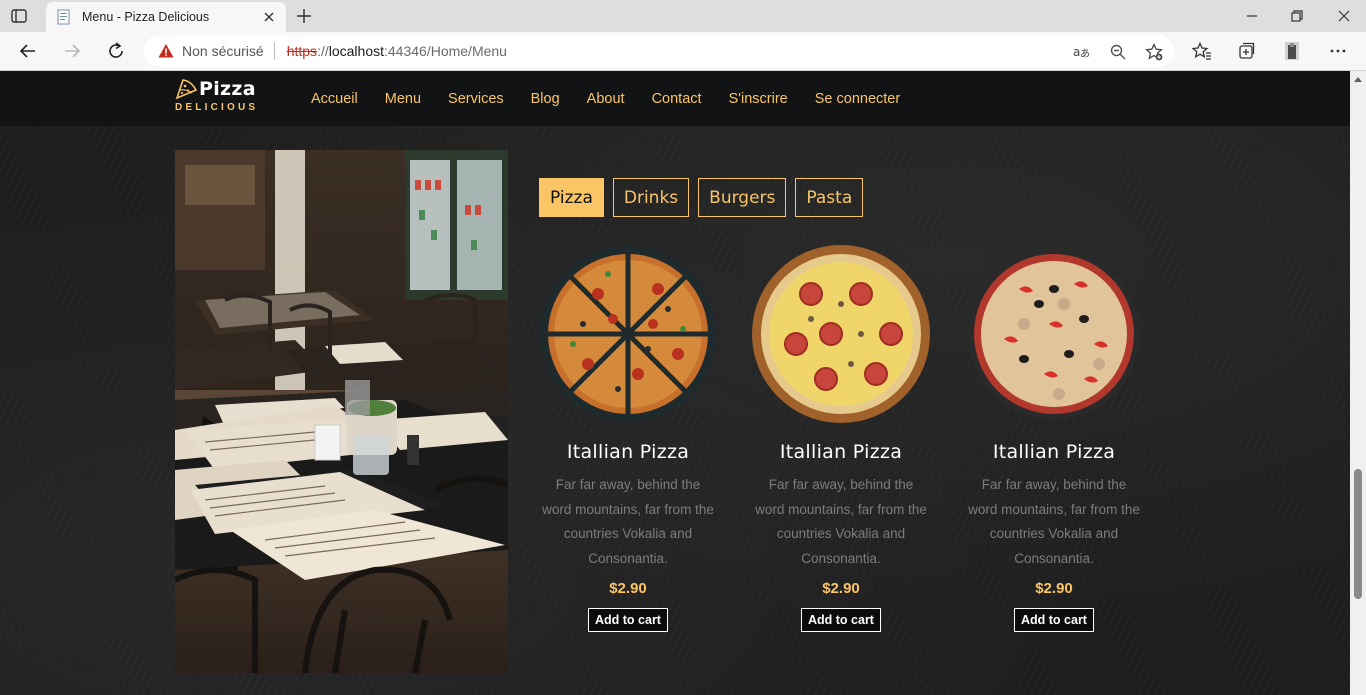  Describe the element at coordinates (1344, 16) in the screenshot. I see `close-window-icon` at that location.